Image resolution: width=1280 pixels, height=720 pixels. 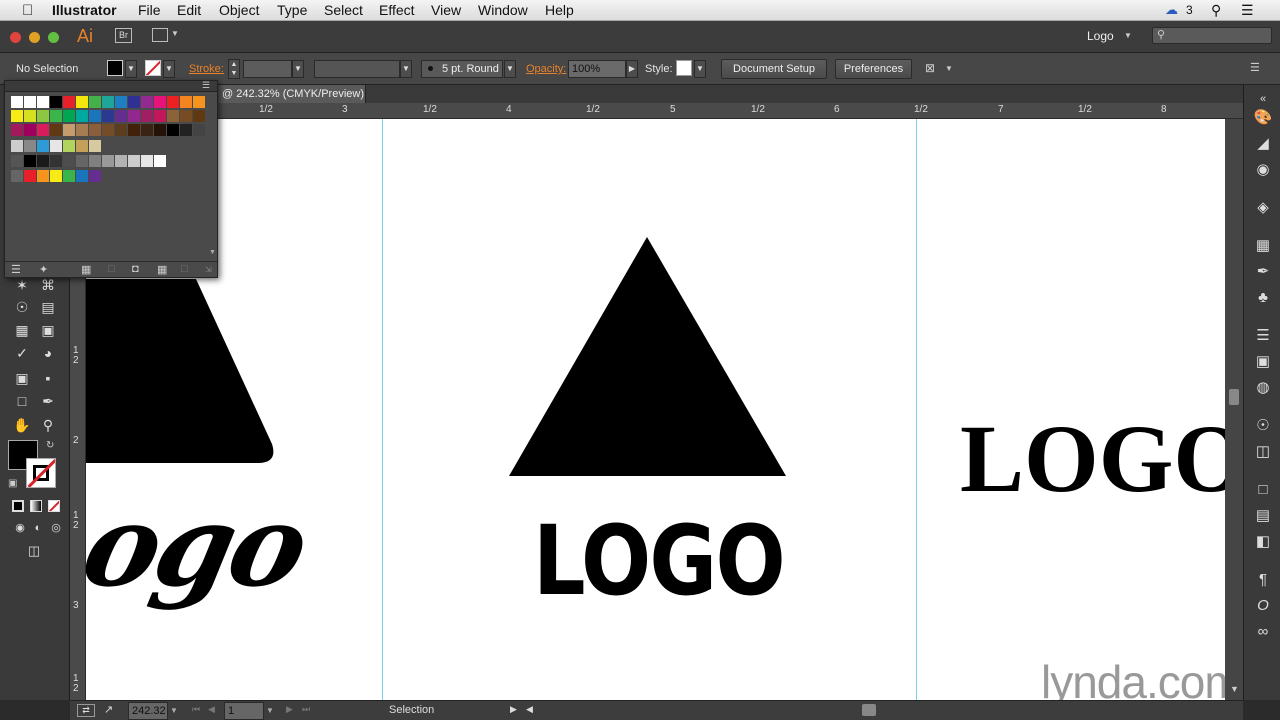 I want to click on gradient-tool-icon: ▣, so click(x=48, y=330).